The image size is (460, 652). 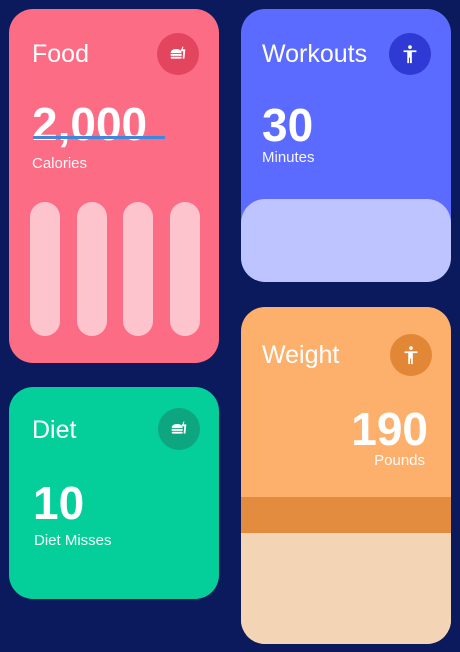 I want to click on weight-unit: Pounds, so click(x=399, y=460).